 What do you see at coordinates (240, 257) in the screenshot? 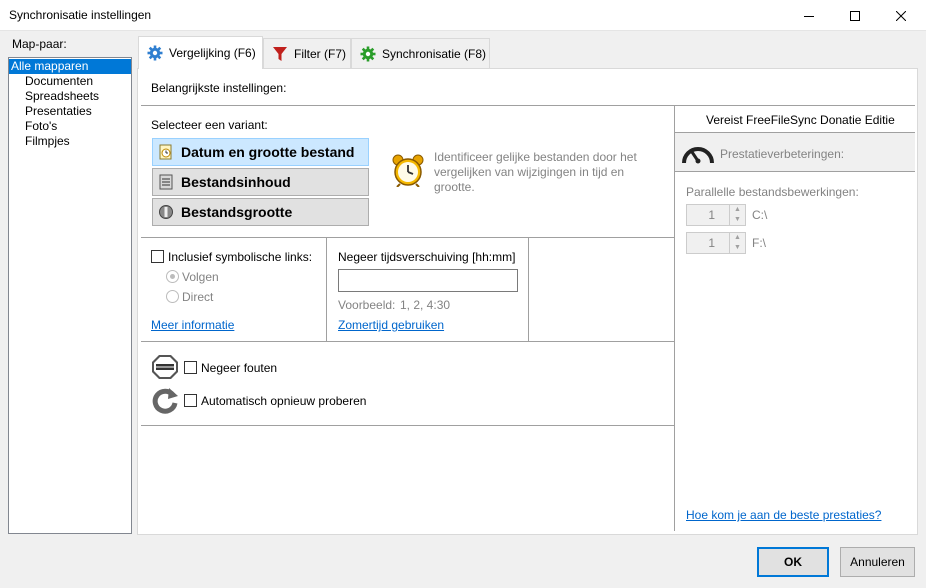
I see `symlinks-label: Inclusief symbolische links:` at bounding box center [240, 257].